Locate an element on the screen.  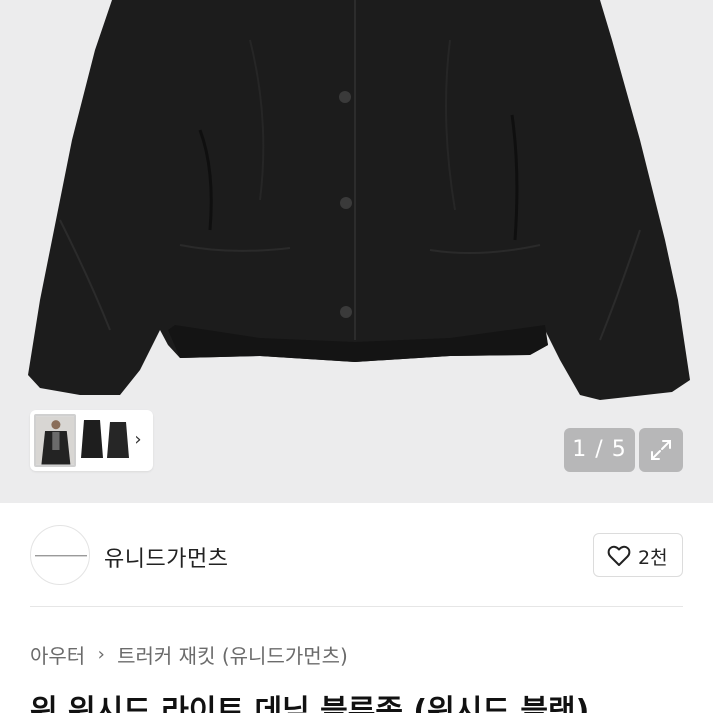
heart-outline-icon is located at coordinates (619, 555).